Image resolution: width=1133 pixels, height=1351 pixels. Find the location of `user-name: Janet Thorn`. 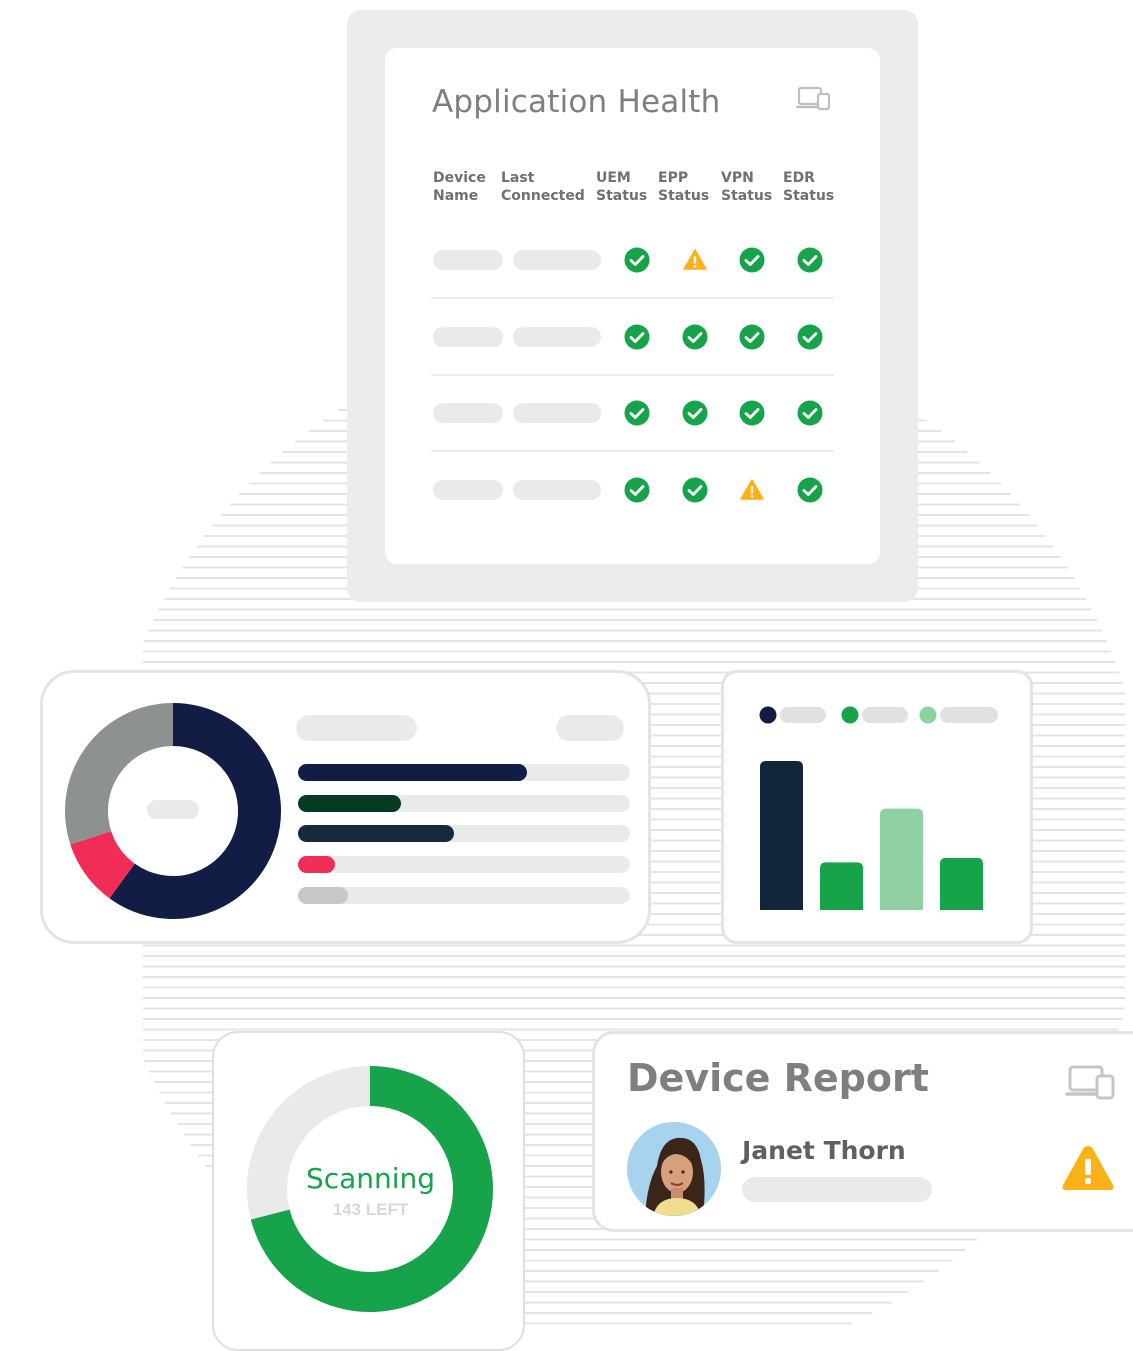

user-name: Janet Thorn is located at coordinates (824, 1150).